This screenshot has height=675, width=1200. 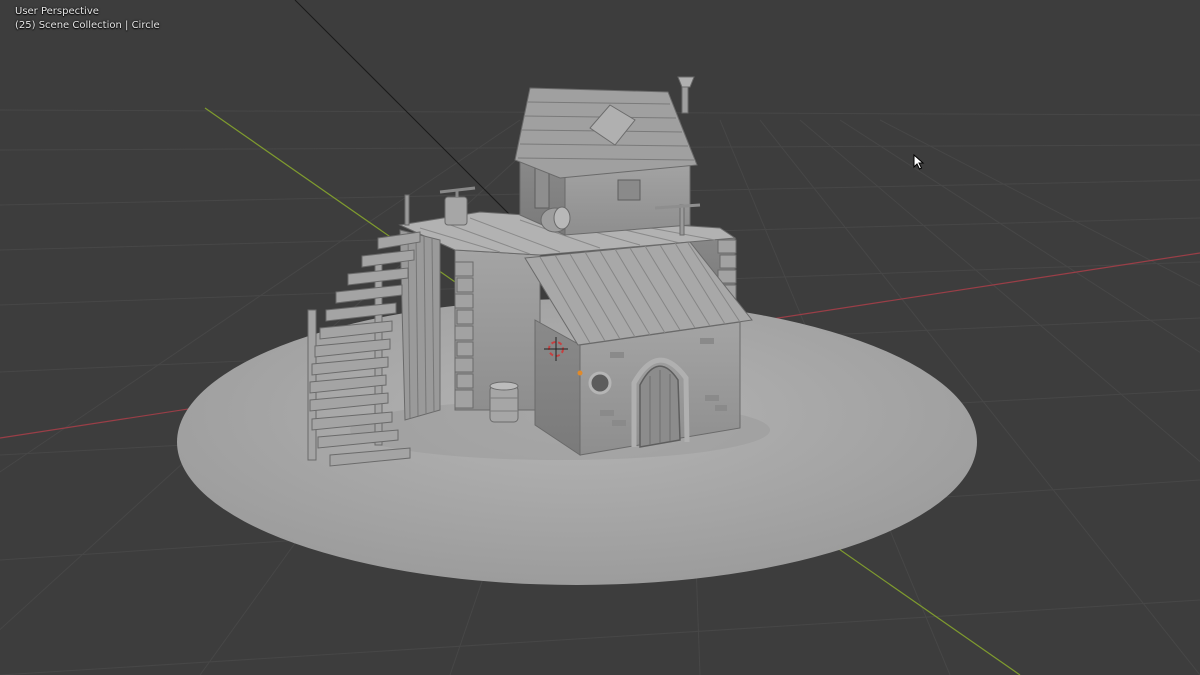 I want to click on deck-post-left, so click(x=407, y=210).